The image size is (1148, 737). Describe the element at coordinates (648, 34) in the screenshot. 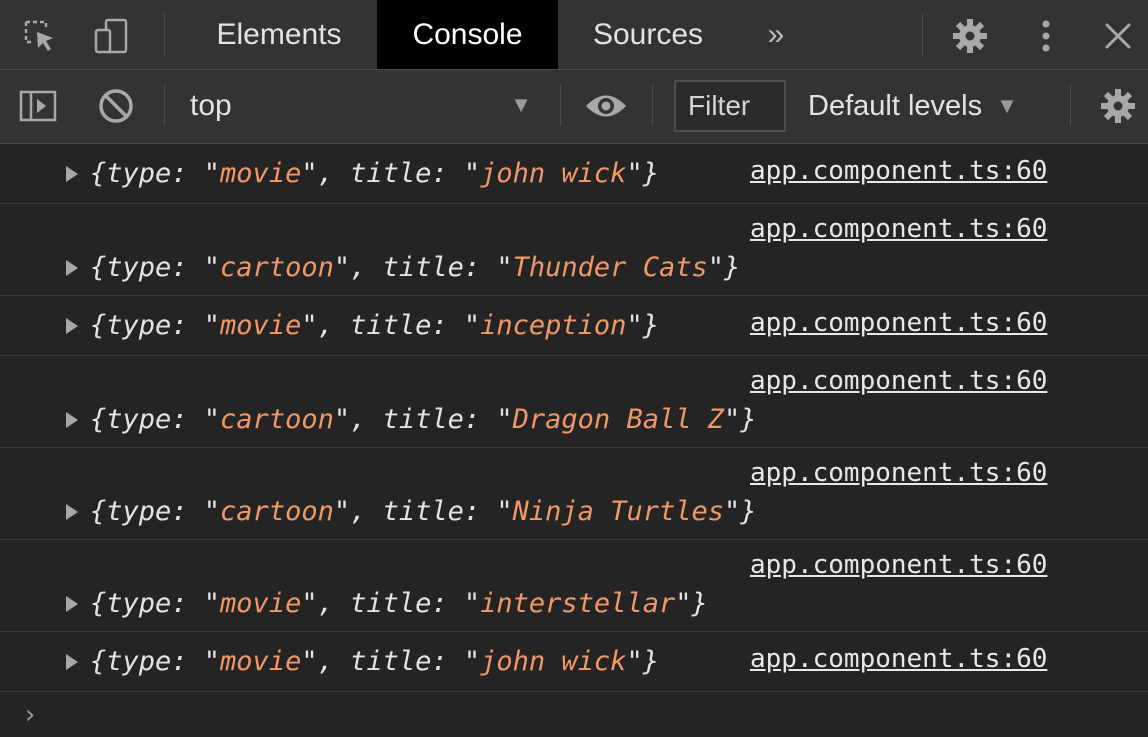

I see `tab-sources: Sources` at that location.